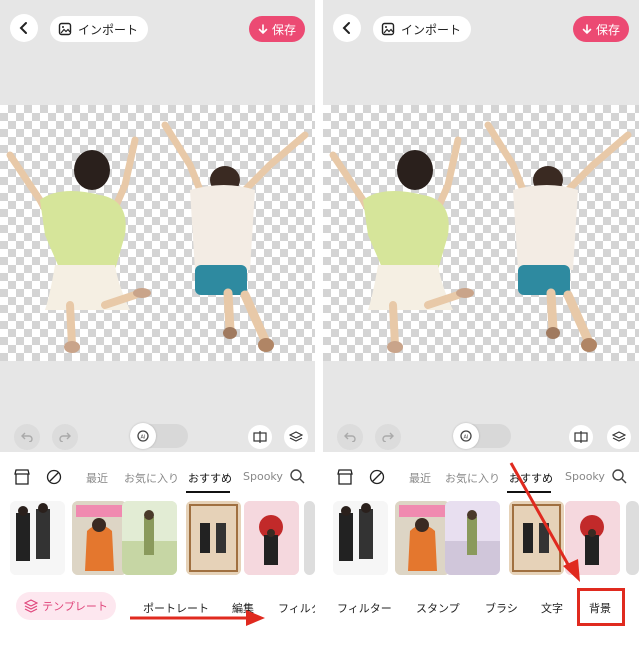 This screenshot has height=653, width=639. I want to click on nav-brush: ブラシ, so click(501, 608).